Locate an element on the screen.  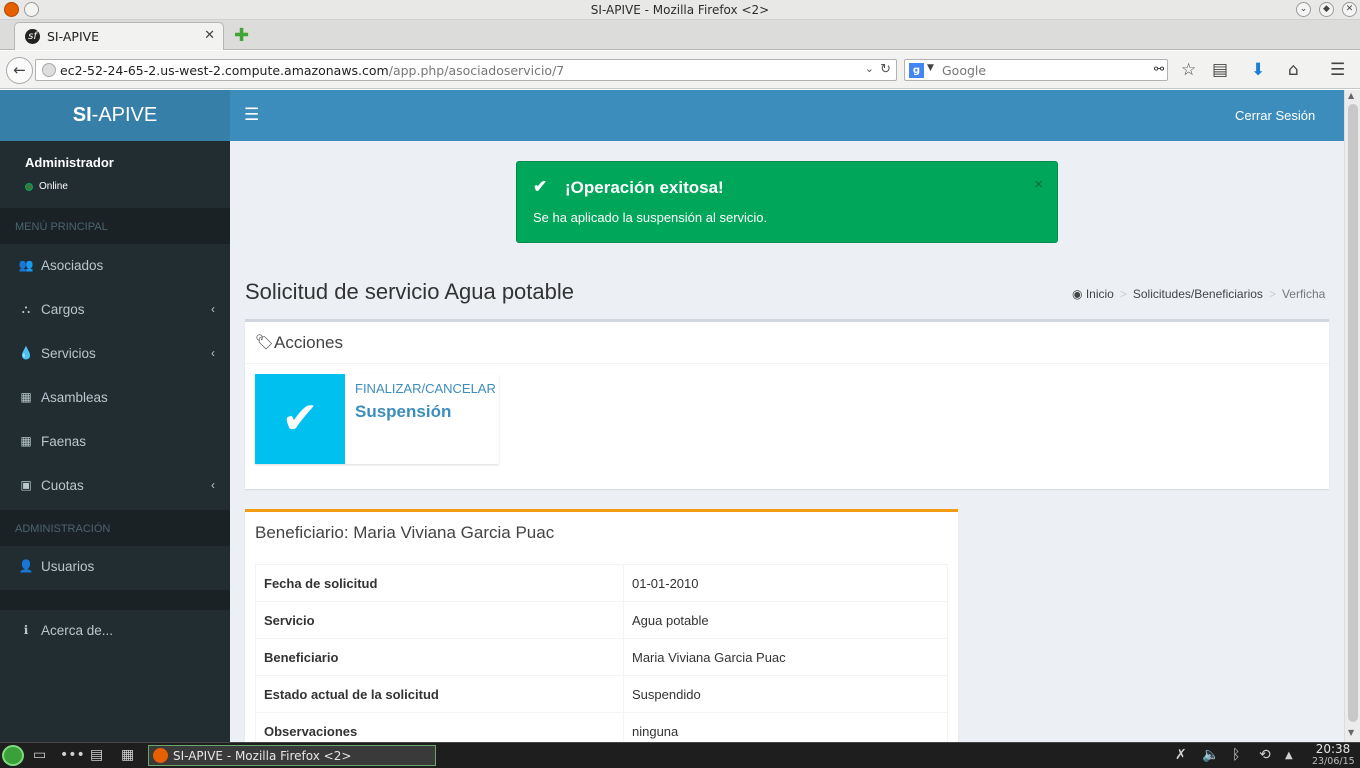
row-value: Maria Viviana Garcia Puac is located at coordinates (785, 657).